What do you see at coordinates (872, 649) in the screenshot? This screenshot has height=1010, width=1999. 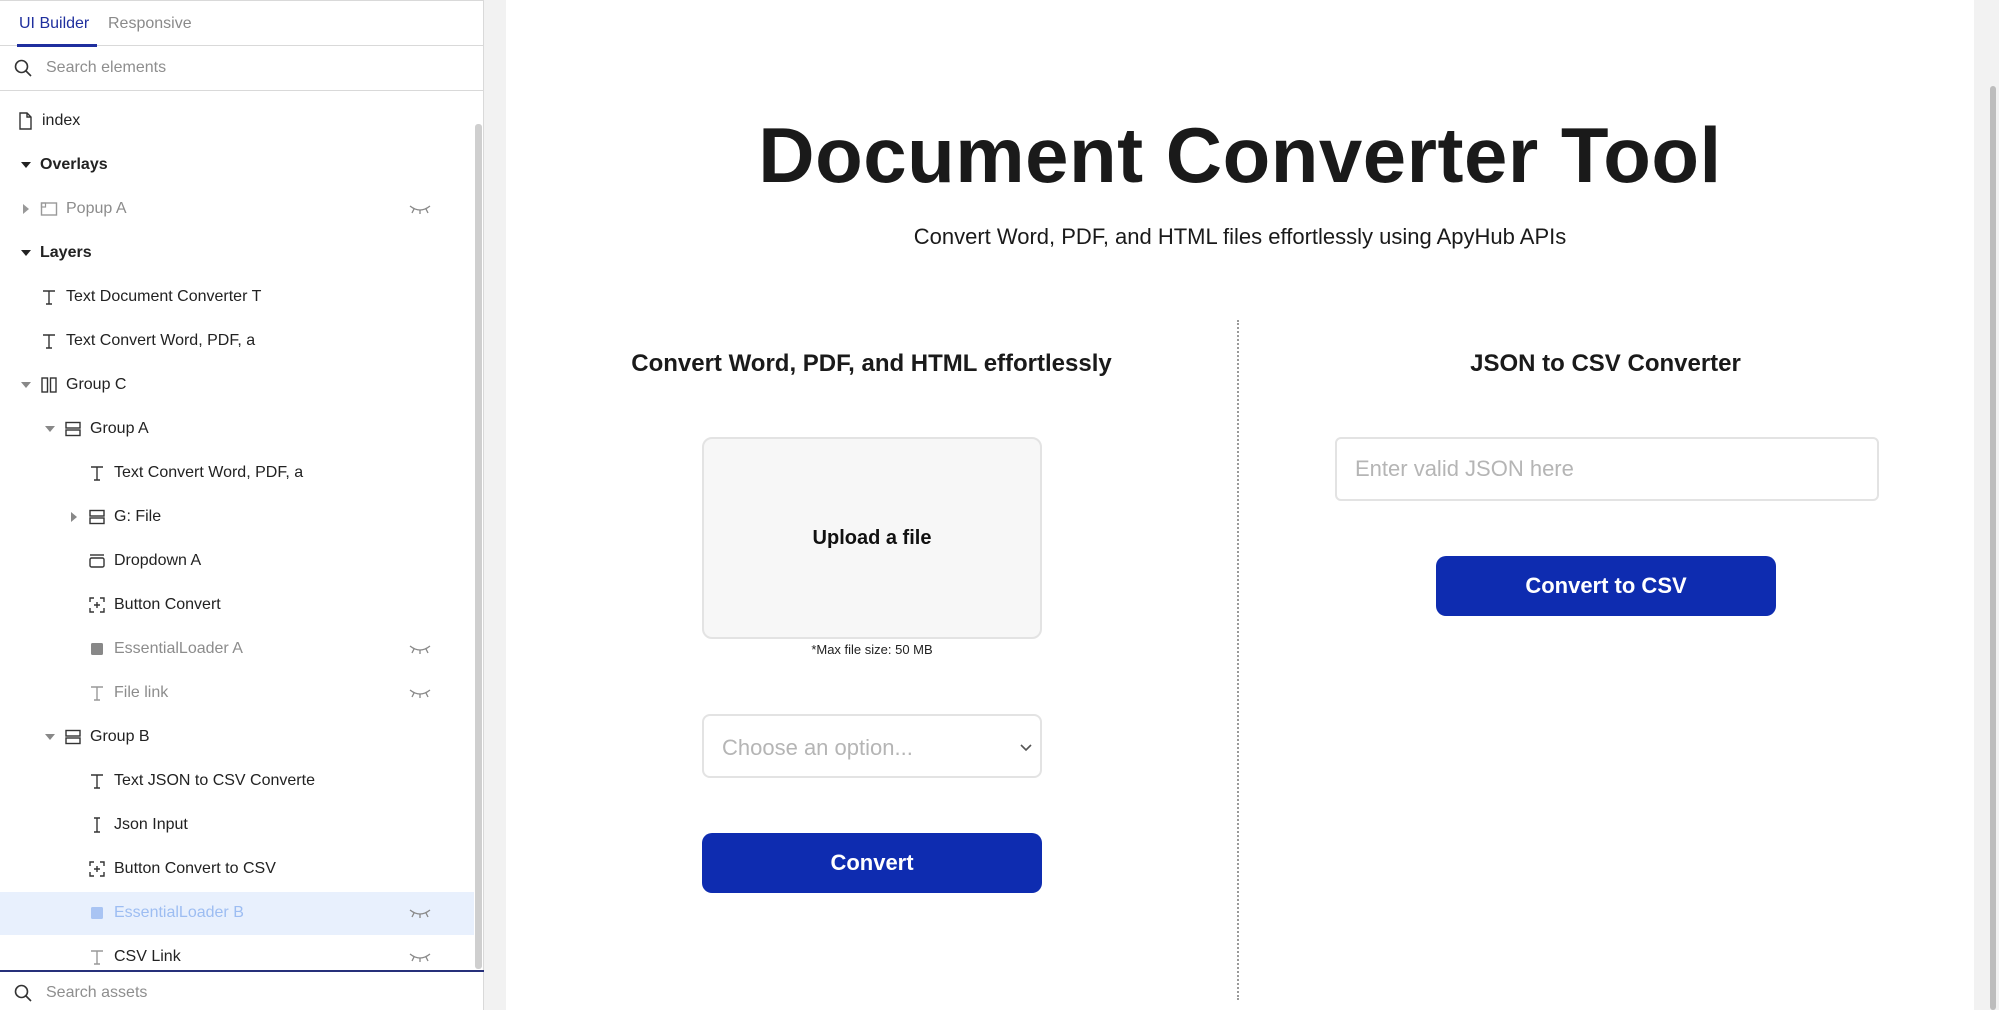 I see `max-file-size-note: *Max file size: 50 MB` at bounding box center [872, 649].